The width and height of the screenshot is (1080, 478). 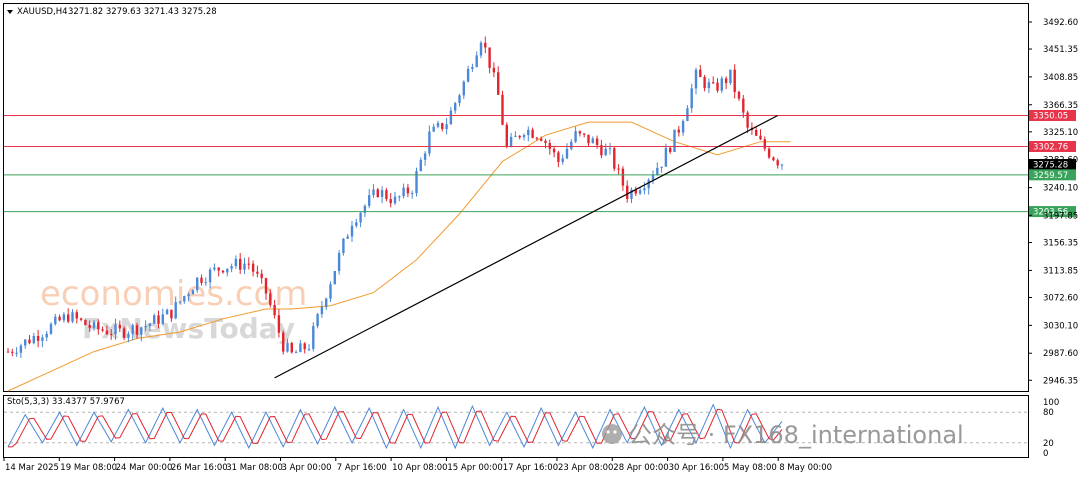 I want to click on wechat-watermark: 公众号 · FX168_international, so click(x=783, y=435).